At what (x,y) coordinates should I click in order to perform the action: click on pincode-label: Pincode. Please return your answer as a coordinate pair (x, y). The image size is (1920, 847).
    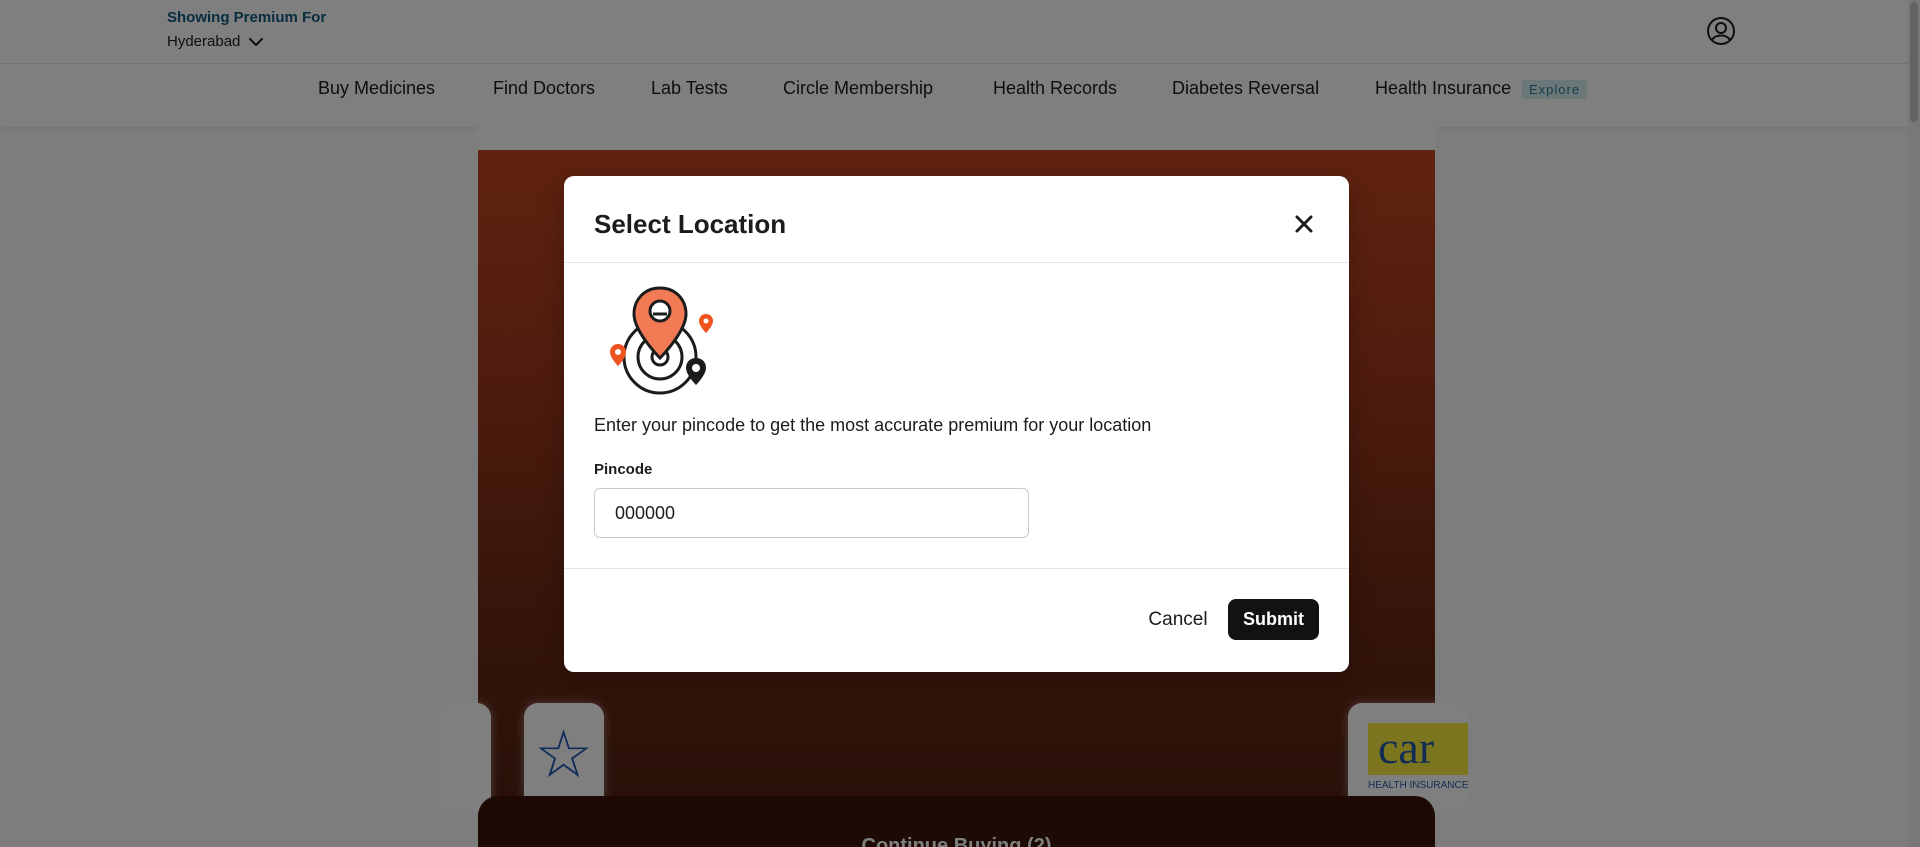
    Looking at the image, I should click on (623, 469).